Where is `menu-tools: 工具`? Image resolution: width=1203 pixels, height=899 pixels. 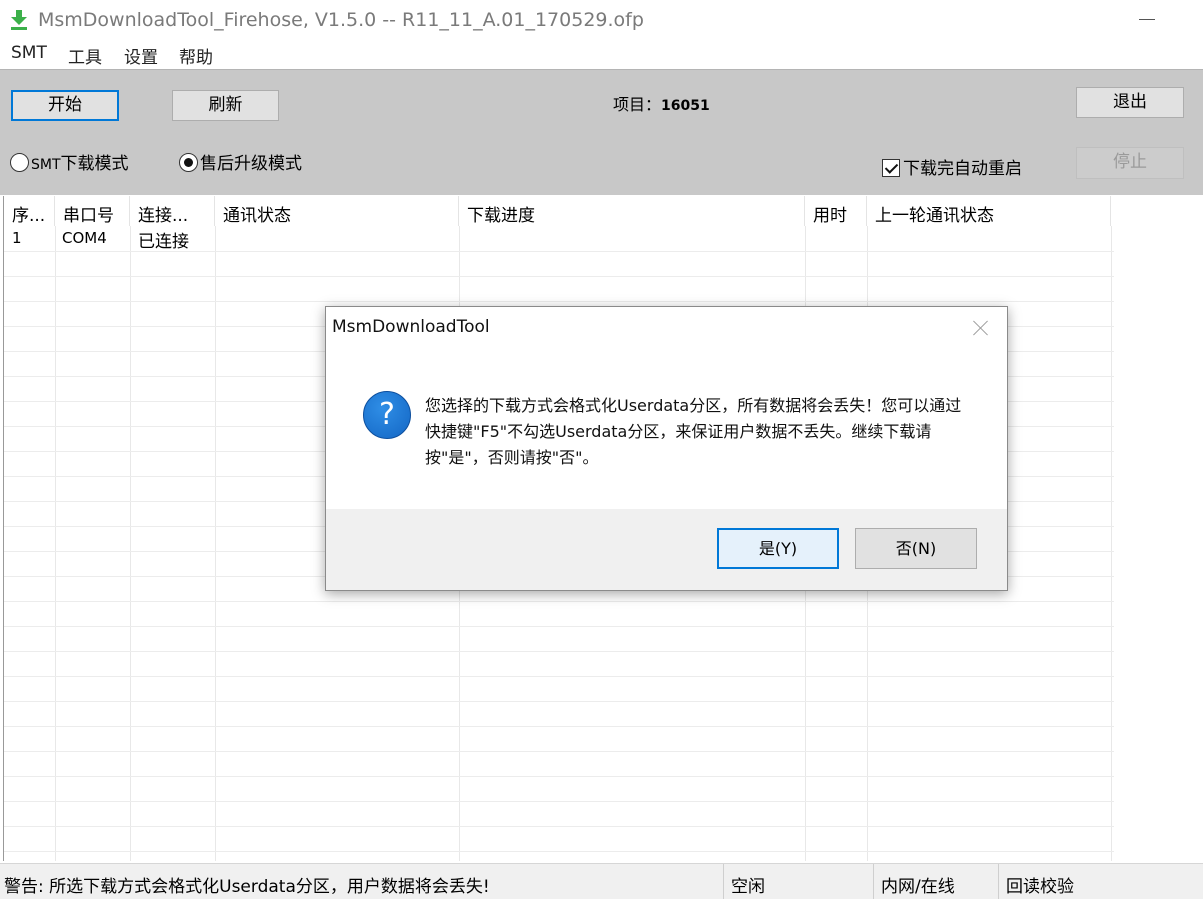
menu-tools: 工具 is located at coordinates (85, 55).